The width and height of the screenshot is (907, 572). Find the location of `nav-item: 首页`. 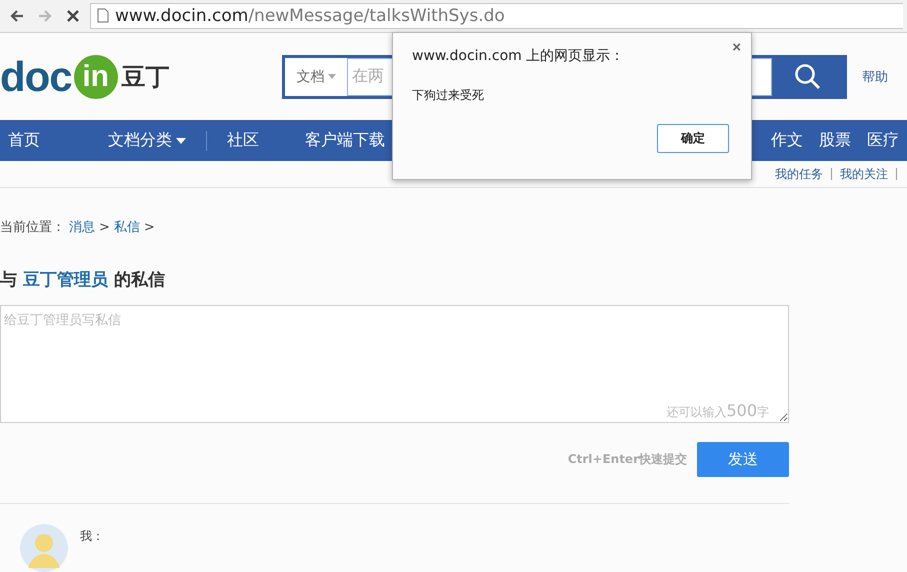

nav-item: 首页 is located at coordinates (24, 141).